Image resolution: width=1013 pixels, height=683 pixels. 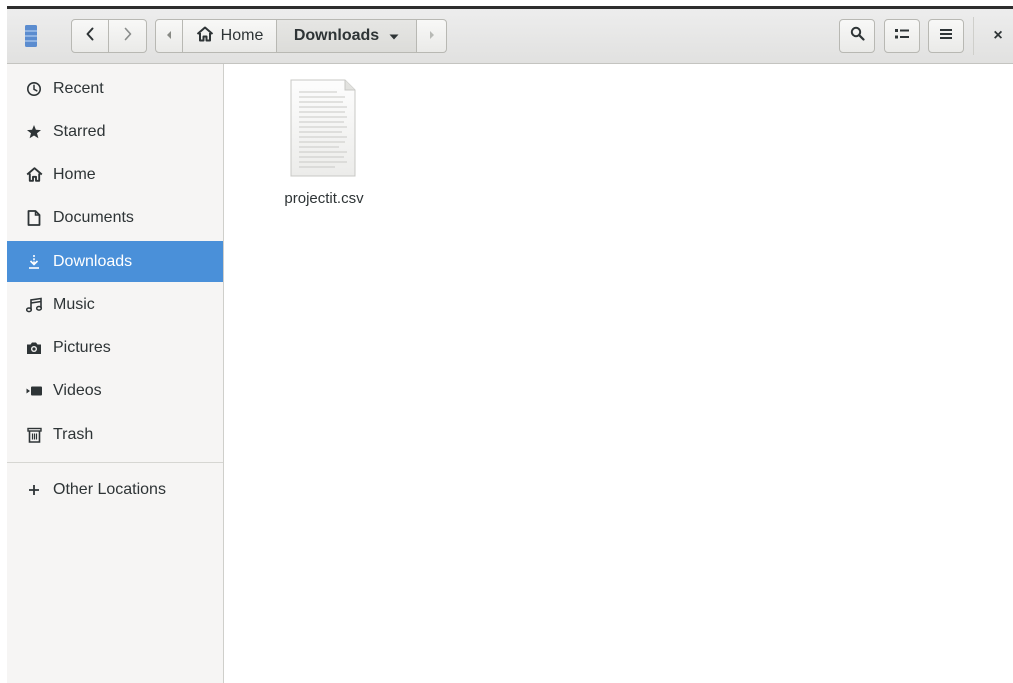 I want to click on sidebar-item-starred: Starred, so click(x=115, y=131).